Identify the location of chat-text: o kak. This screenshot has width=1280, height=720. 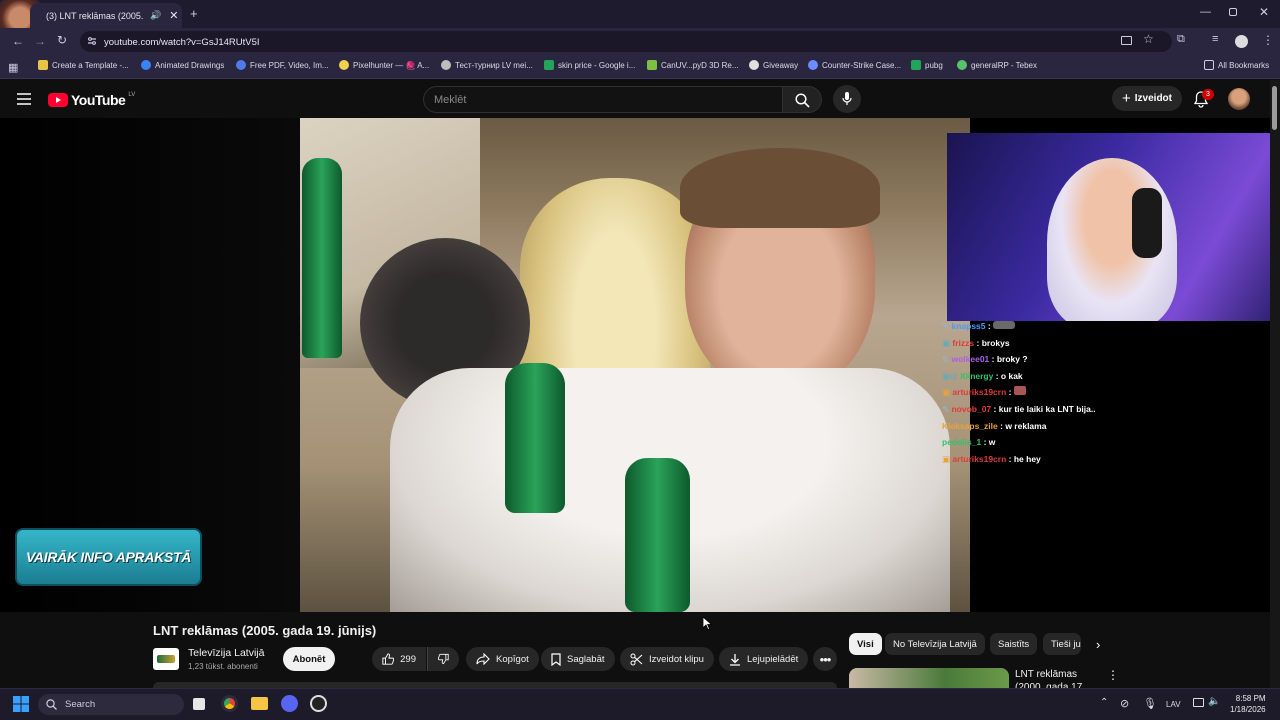
(1011, 375).